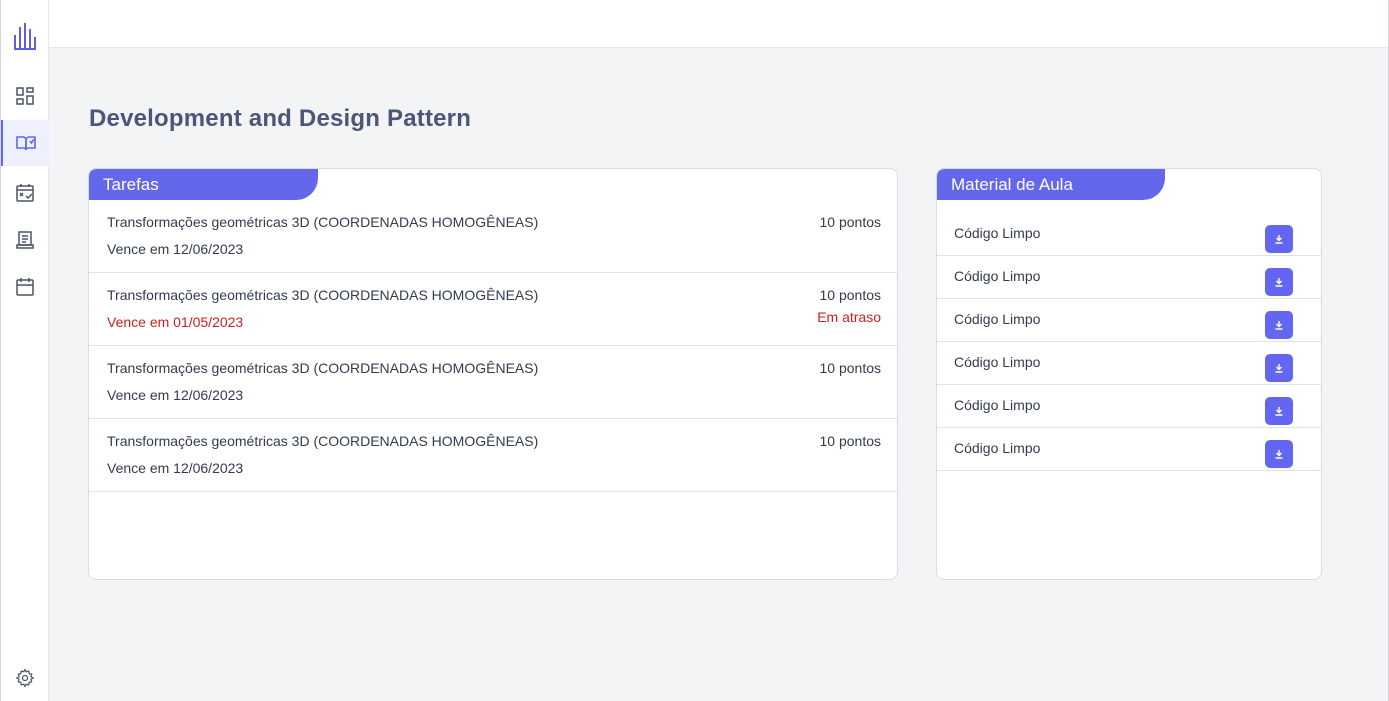 This screenshot has width=1389, height=701. I want to click on calendar-icon, so click(25, 287).